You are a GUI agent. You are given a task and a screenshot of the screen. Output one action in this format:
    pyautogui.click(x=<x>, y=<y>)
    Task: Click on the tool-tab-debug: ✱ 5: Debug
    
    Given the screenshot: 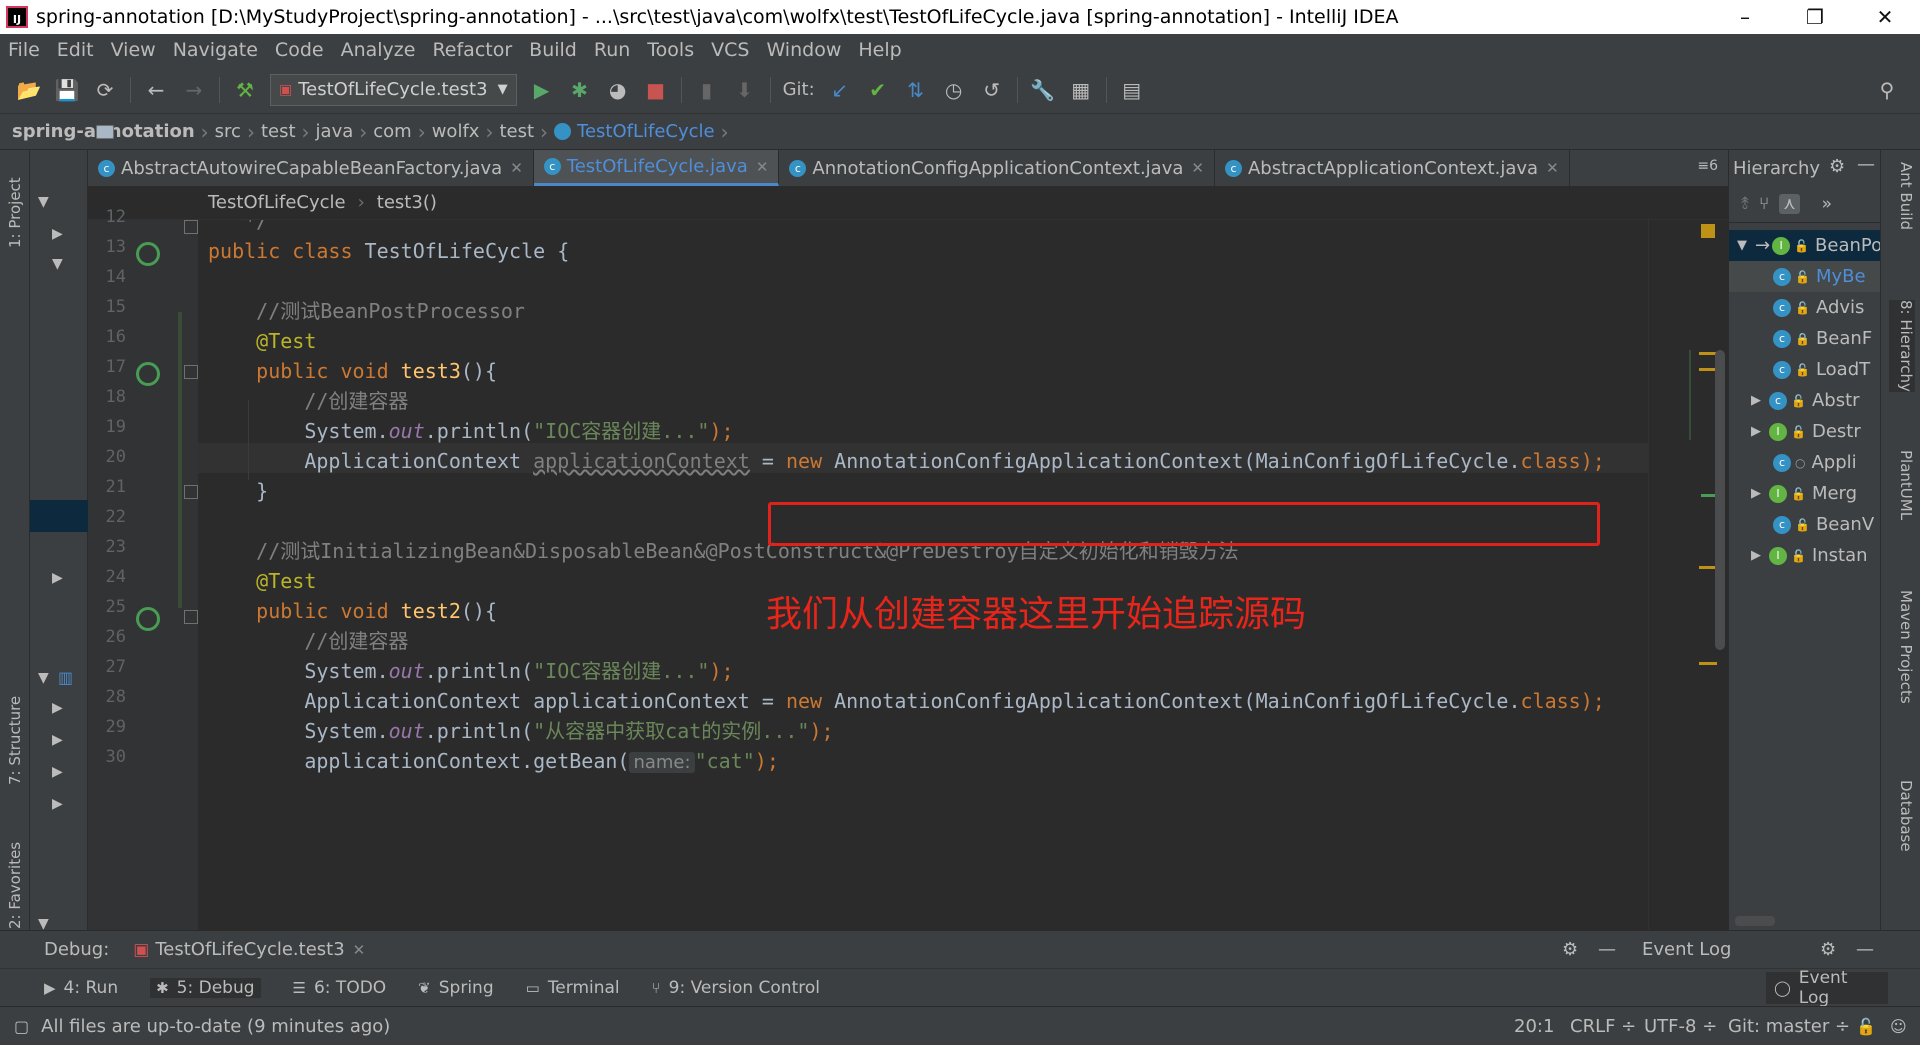 What is the action you would take?
    pyautogui.click(x=205, y=987)
    